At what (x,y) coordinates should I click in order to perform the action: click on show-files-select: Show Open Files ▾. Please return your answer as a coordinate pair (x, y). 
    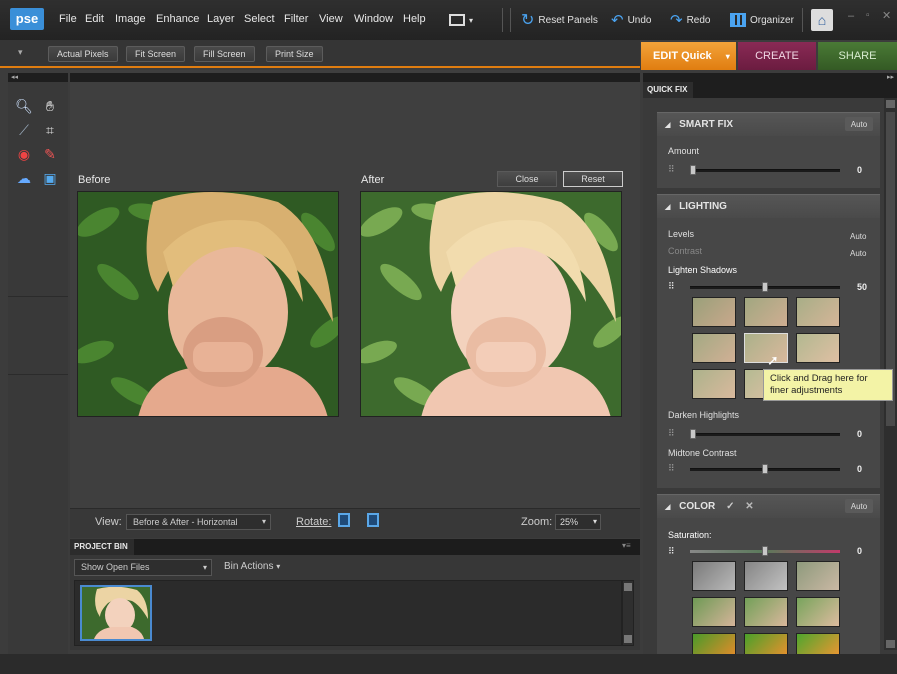
    Looking at the image, I should click on (143, 567).